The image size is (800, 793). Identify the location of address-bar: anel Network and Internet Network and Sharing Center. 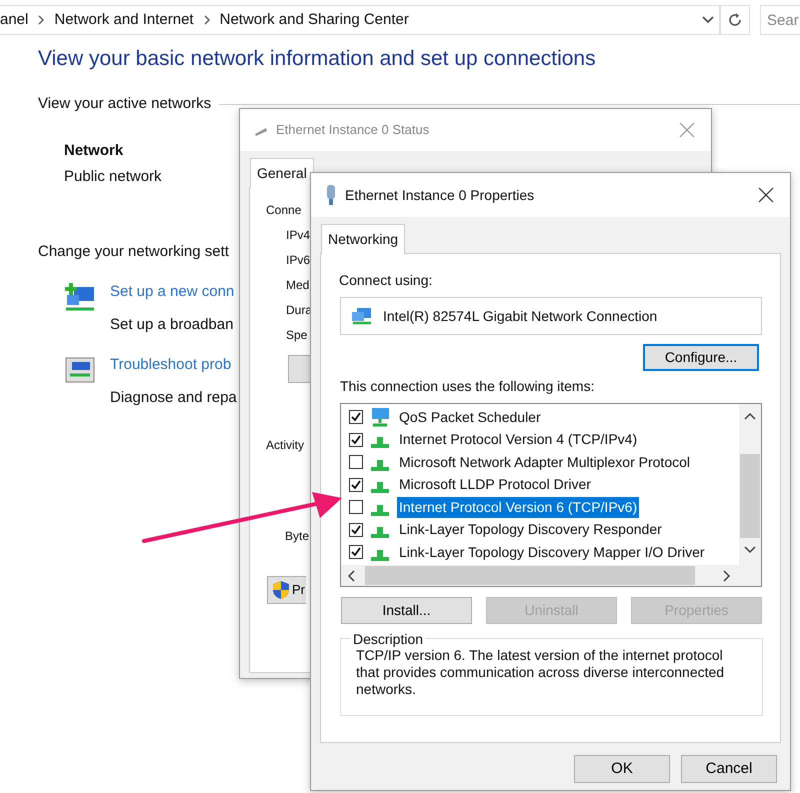
(360, 20).